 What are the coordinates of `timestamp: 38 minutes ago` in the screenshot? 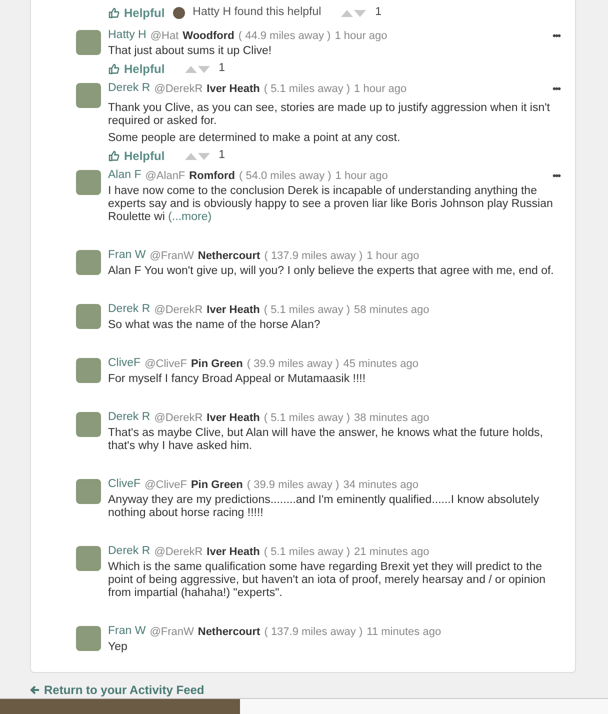 It's located at (392, 418).